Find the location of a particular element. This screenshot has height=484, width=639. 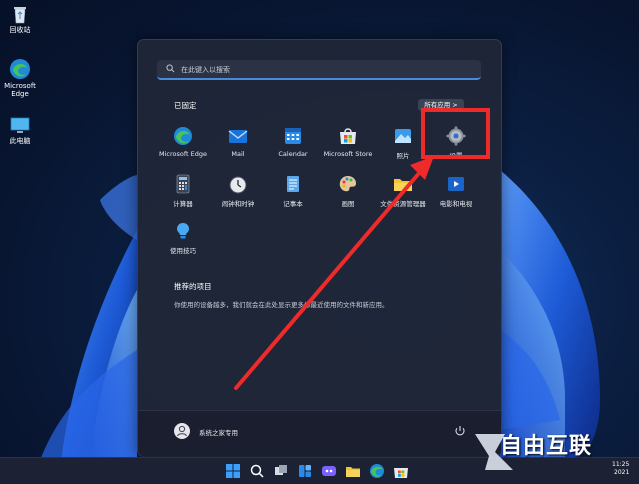

task-view-icon is located at coordinates (281, 471).